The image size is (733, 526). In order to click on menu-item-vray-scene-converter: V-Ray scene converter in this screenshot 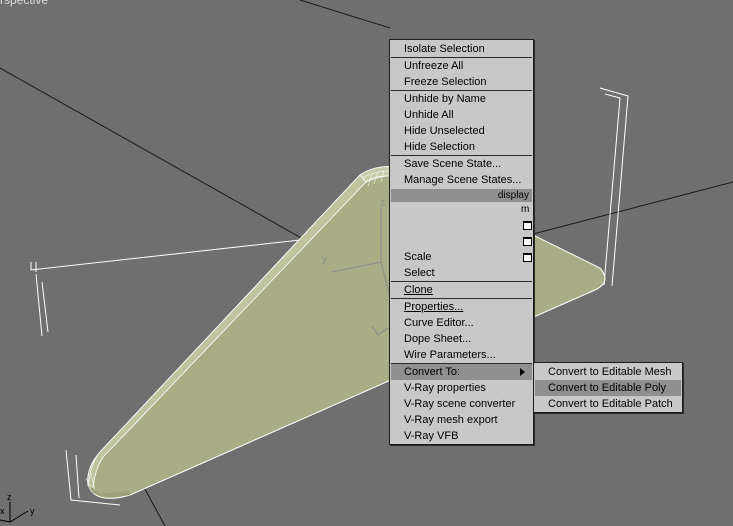, I will do `click(461, 404)`.